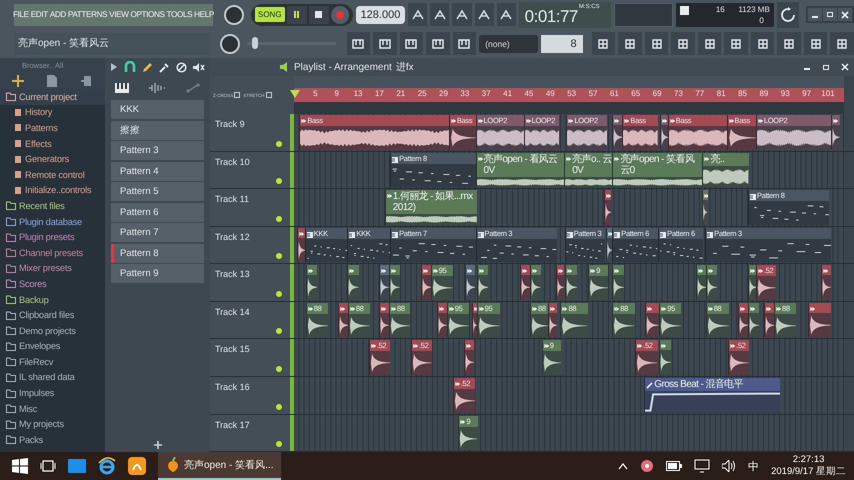 The width and height of the screenshot is (854, 480). Describe the element at coordinates (250, 170) in the screenshot. I see `track-header: Track 10` at that location.